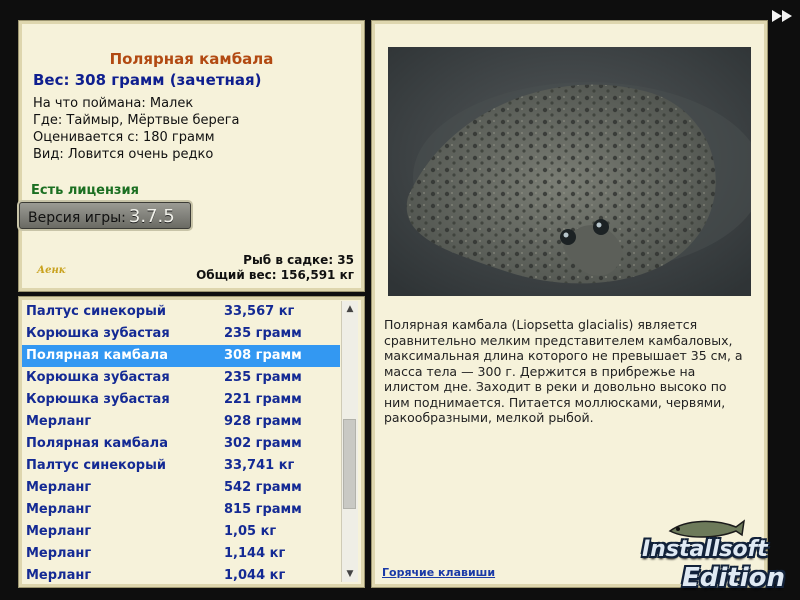 Image resolution: width=800 pixels, height=600 pixels. I want to click on badge-line1: Installsoft, so click(705, 549).